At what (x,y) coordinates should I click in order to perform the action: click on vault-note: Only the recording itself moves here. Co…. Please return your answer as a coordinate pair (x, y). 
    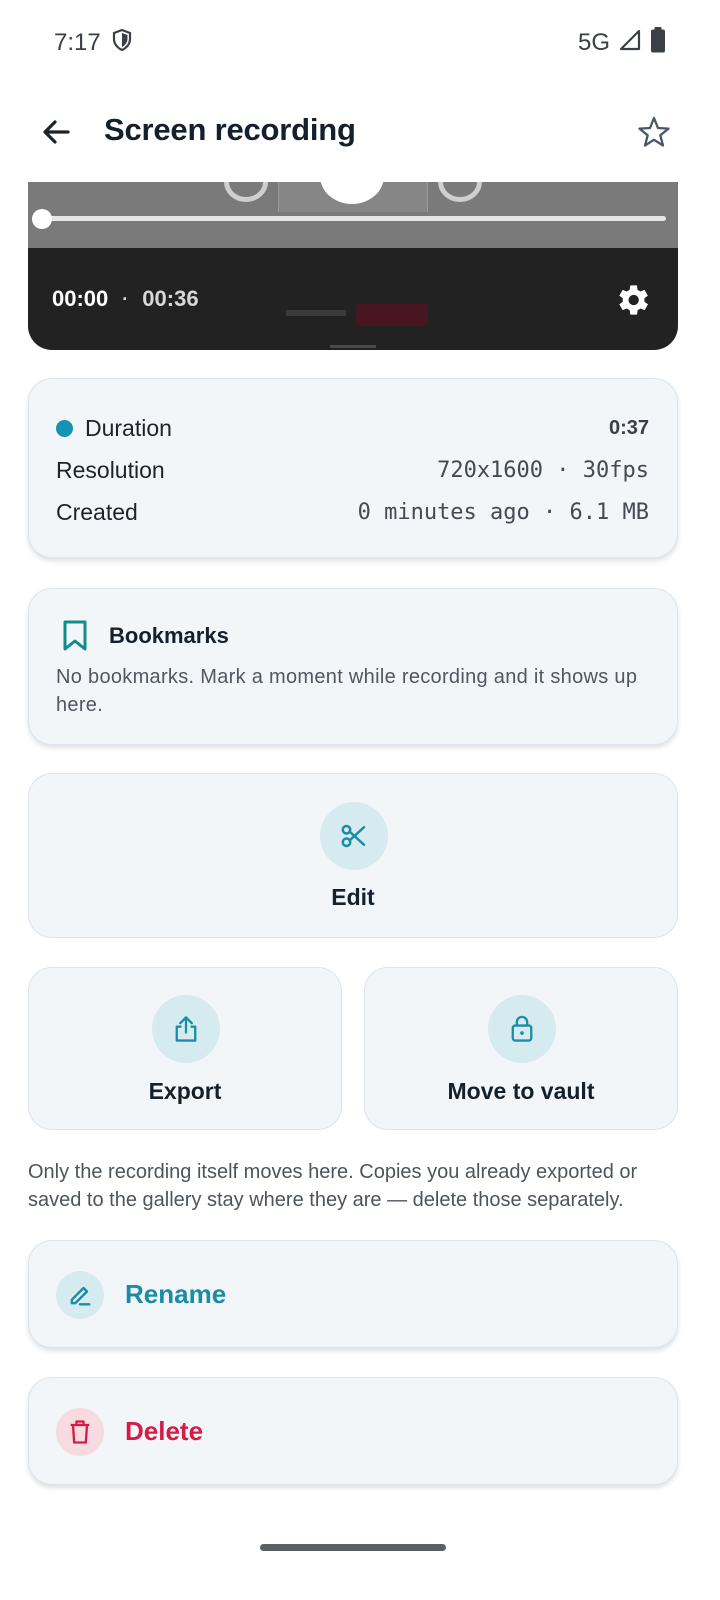
    Looking at the image, I should click on (333, 1186).